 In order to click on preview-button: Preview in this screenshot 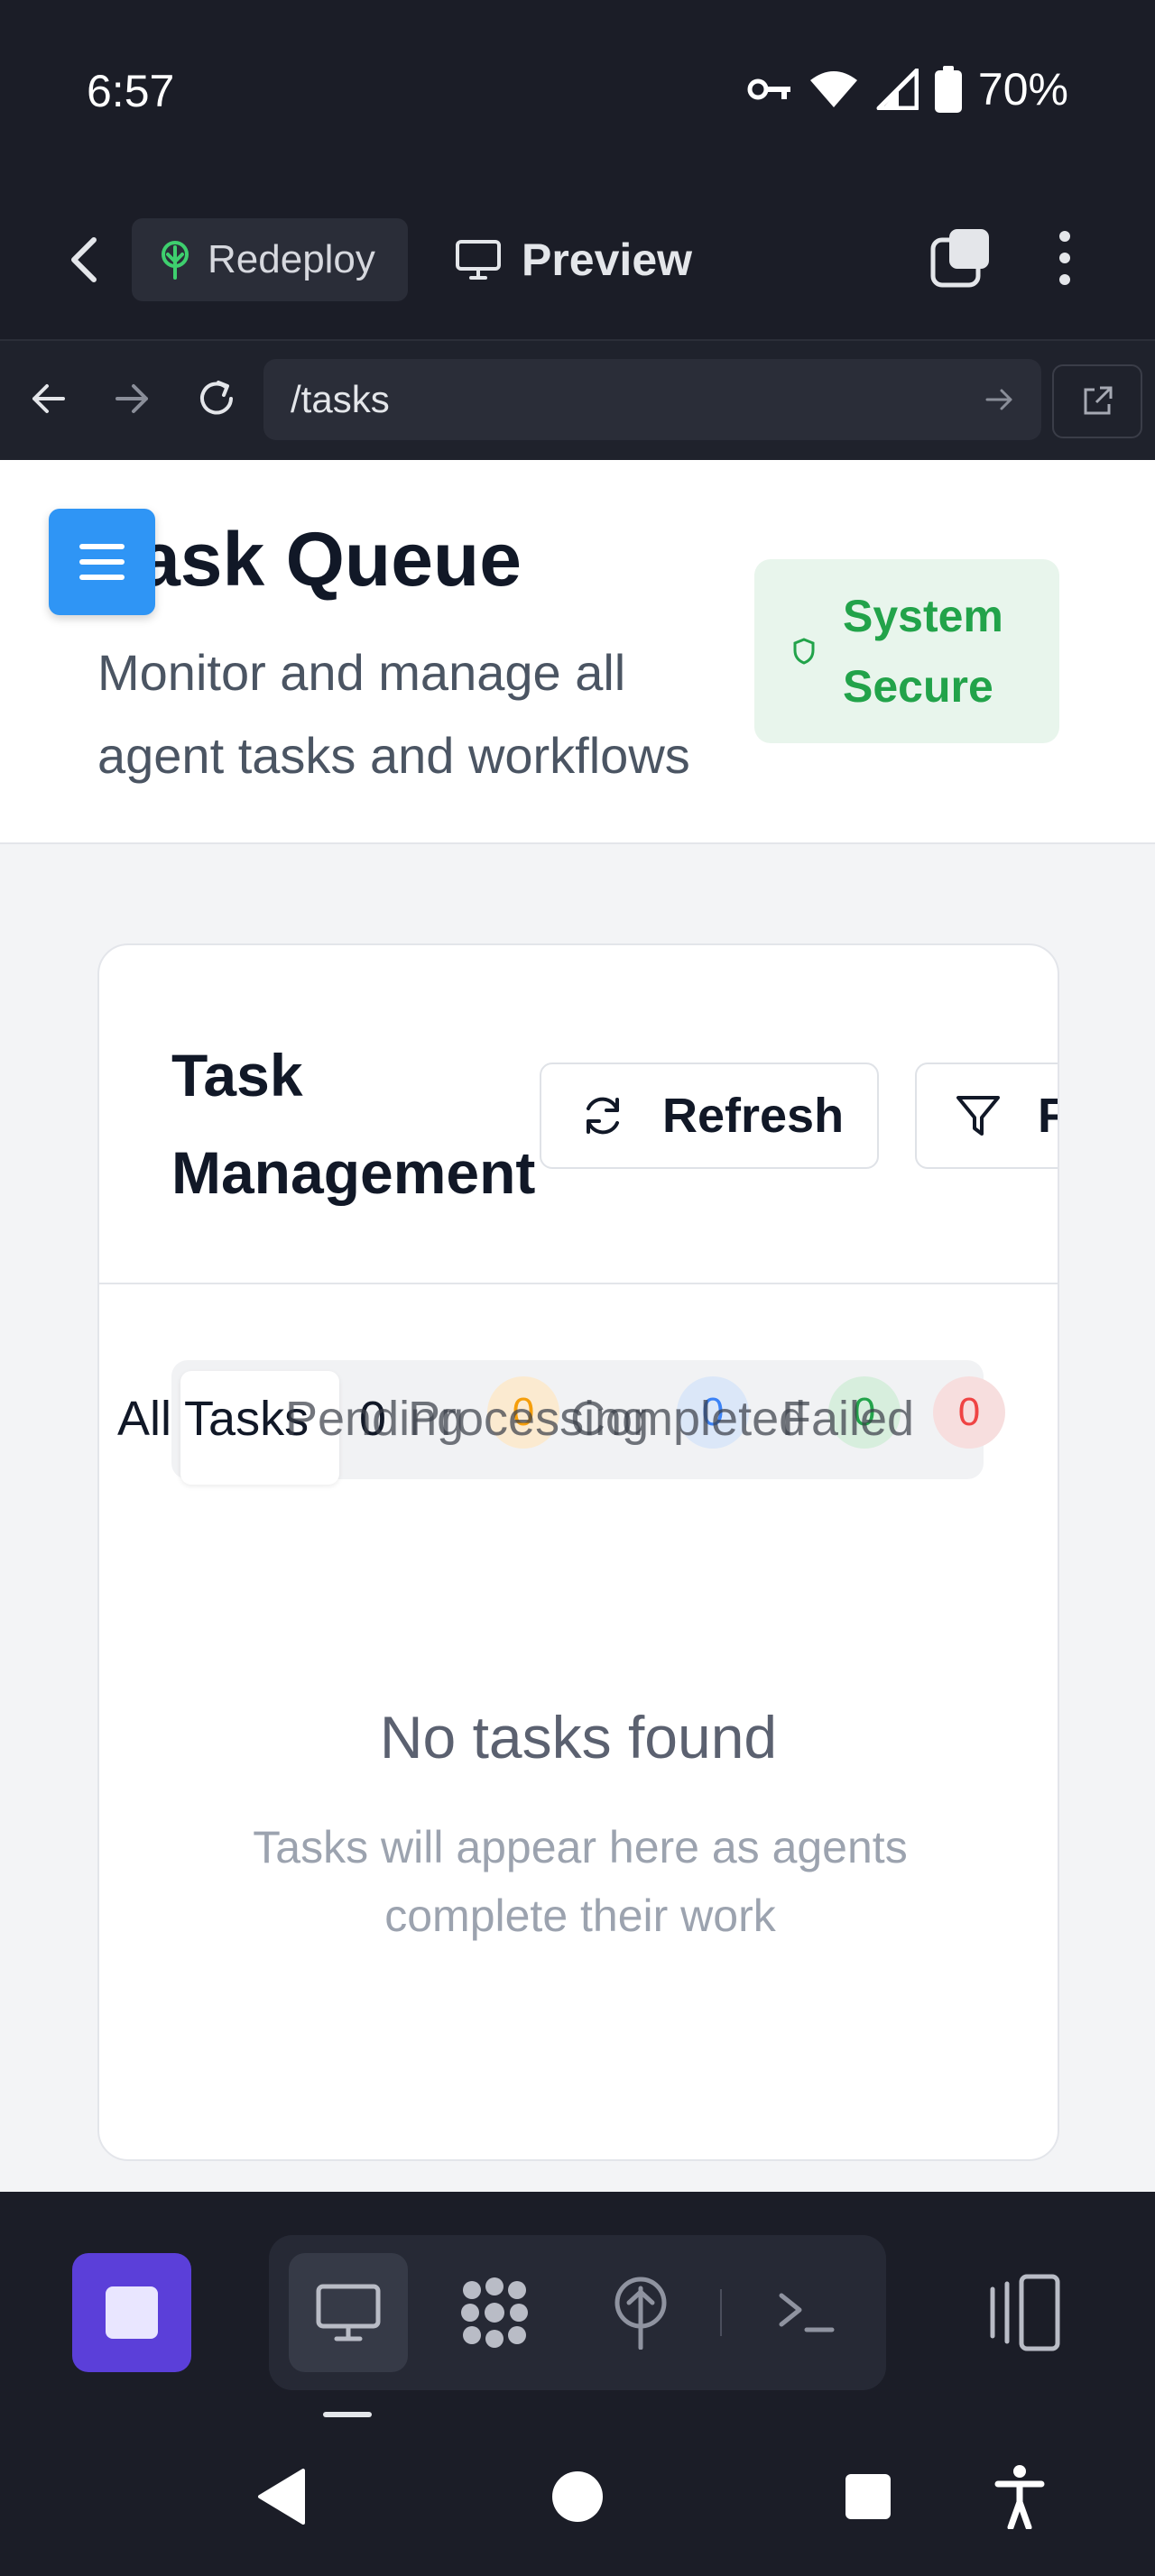, I will do `click(573, 259)`.